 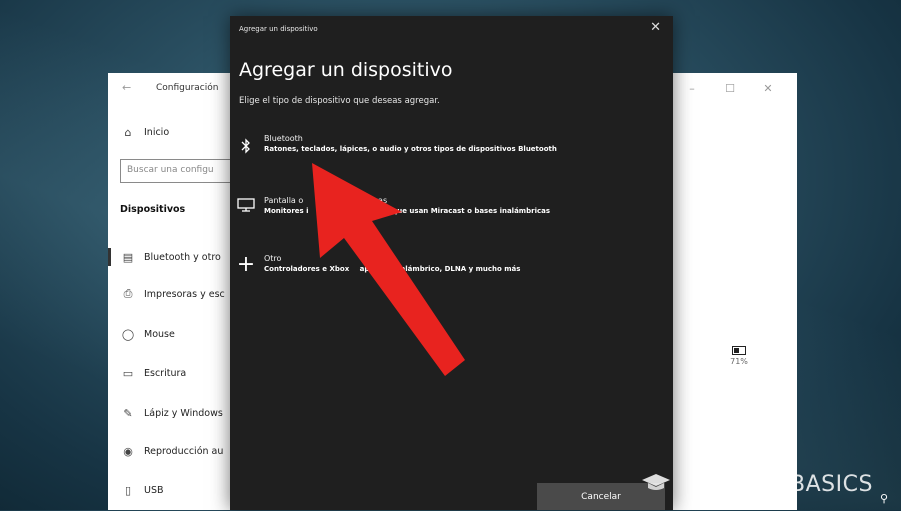 What do you see at coordinates (292, 269) in the screenshot?
I see `option-description-start: Controladores` at bounding box center [292, 269].